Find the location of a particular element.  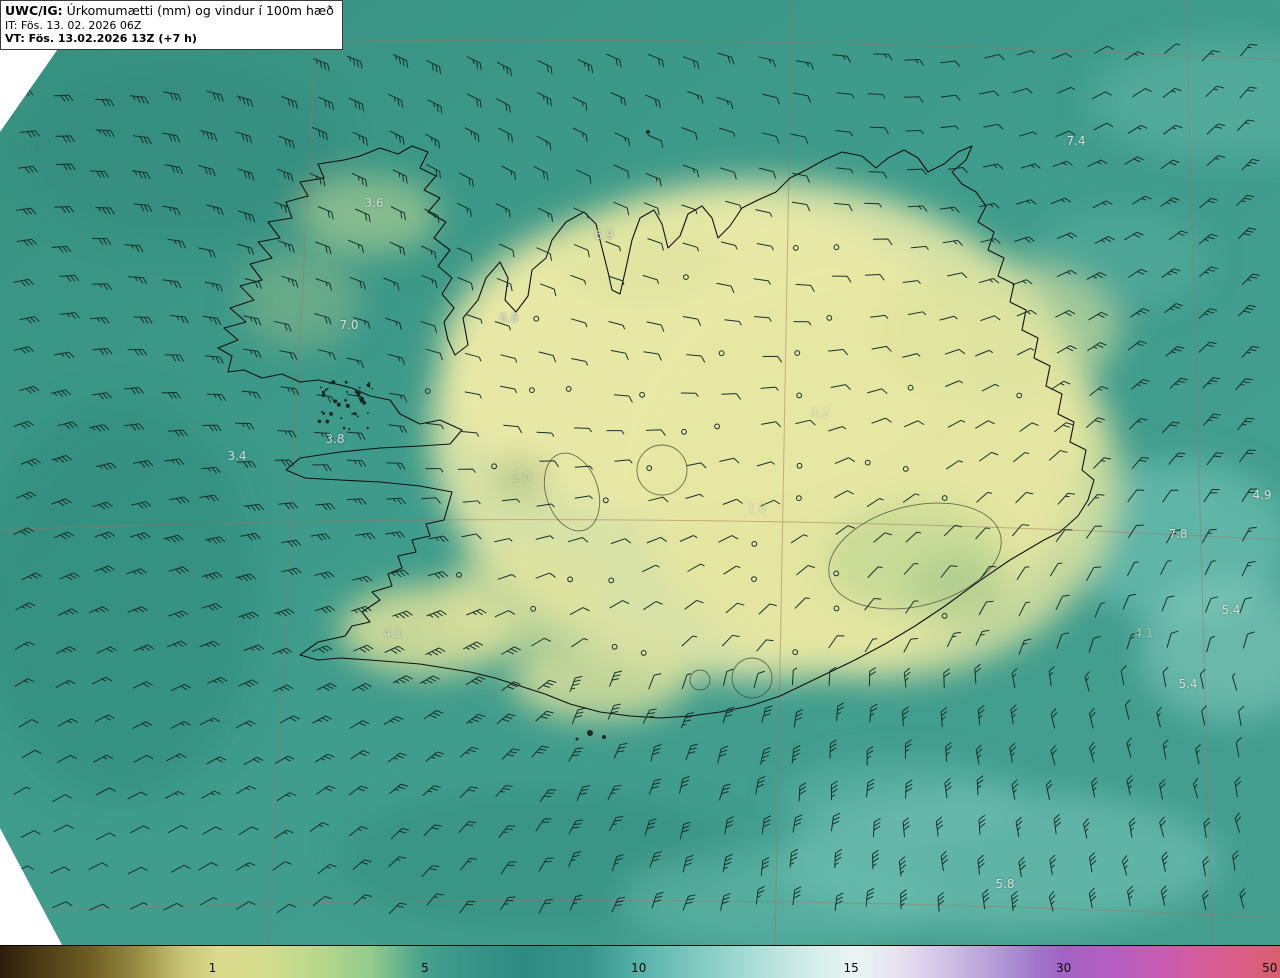

colorbar-tick: 10 is located at coordinates (639, 968).